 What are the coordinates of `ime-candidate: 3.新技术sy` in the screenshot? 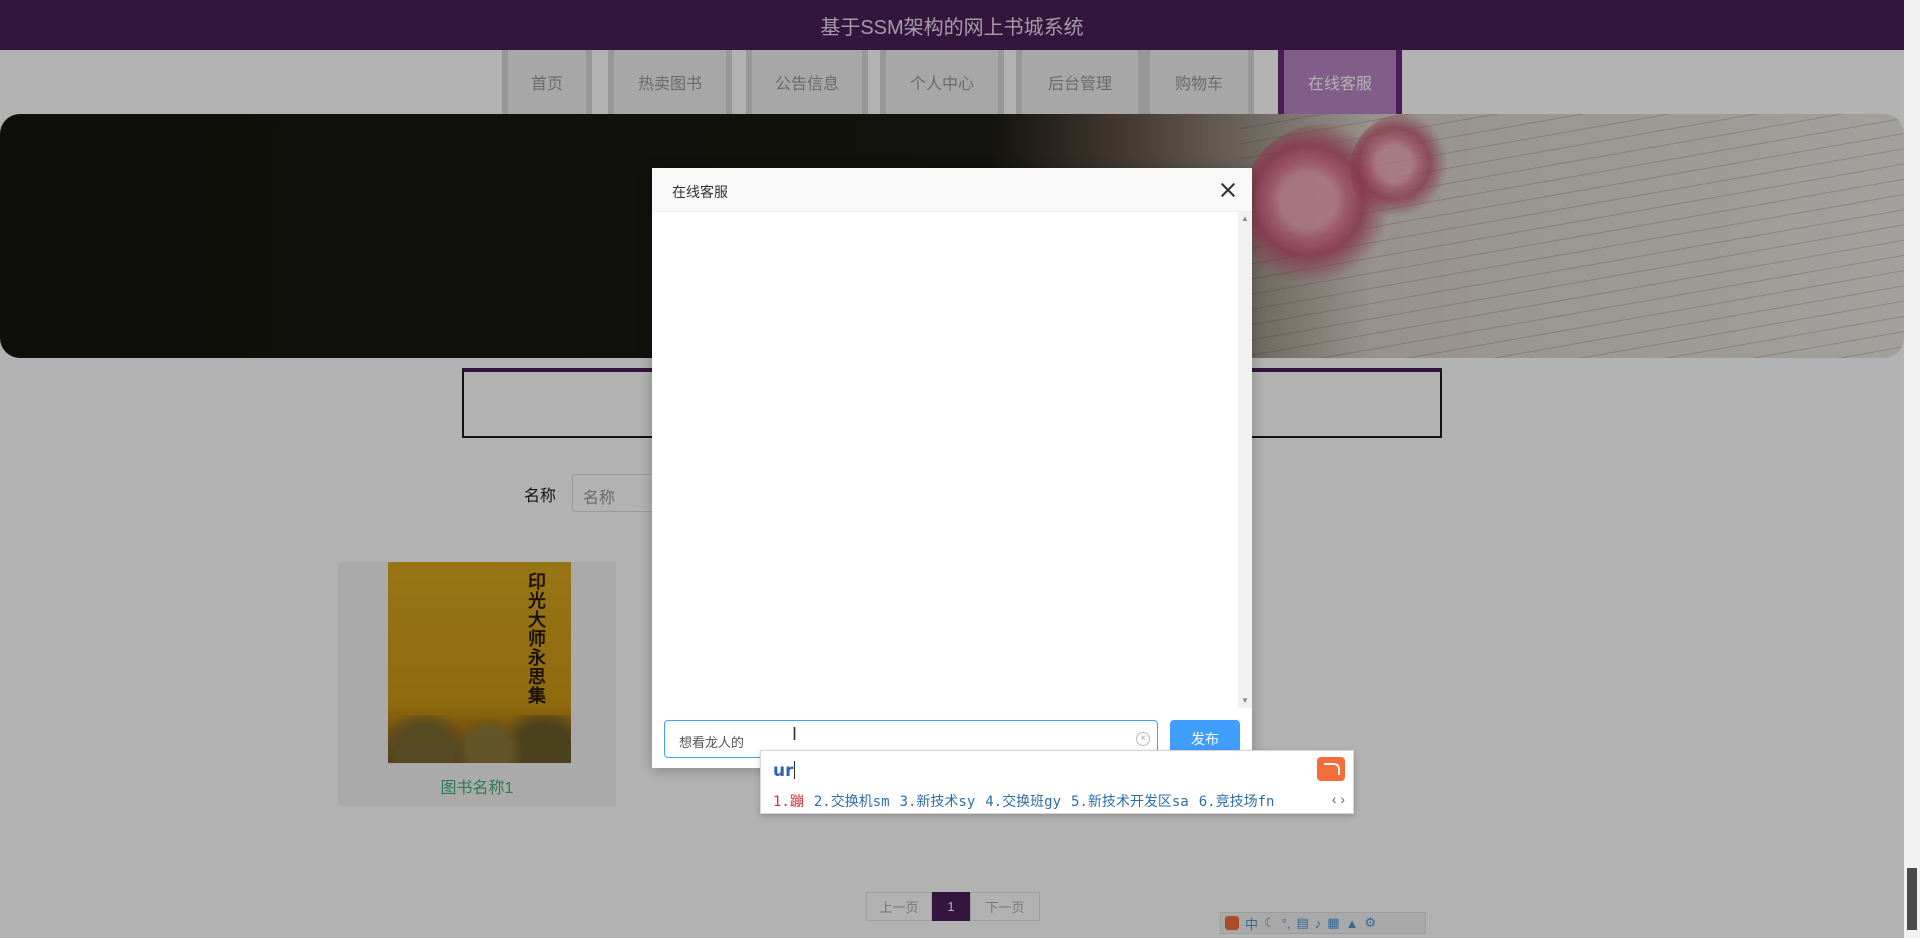 It's located at (938, 801).